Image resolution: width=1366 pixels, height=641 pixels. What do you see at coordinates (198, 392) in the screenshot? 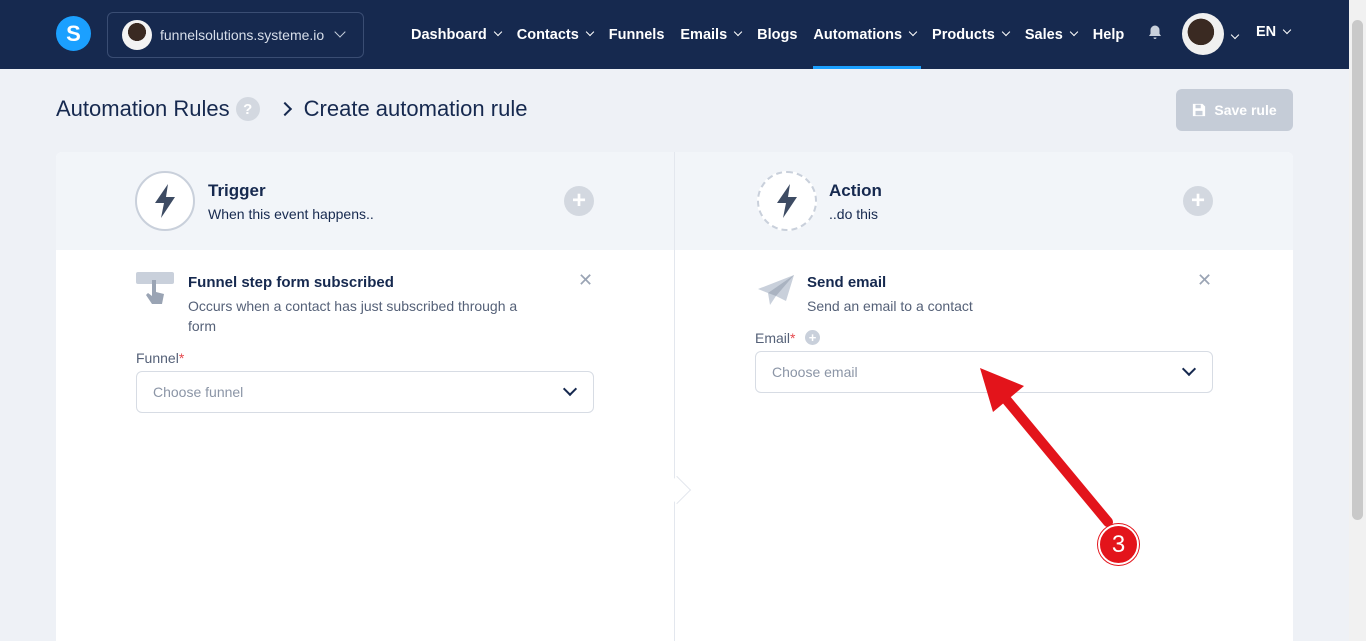
I see `funnel-select-placeholder: Choose funnel` at bounding box center [198, 392].